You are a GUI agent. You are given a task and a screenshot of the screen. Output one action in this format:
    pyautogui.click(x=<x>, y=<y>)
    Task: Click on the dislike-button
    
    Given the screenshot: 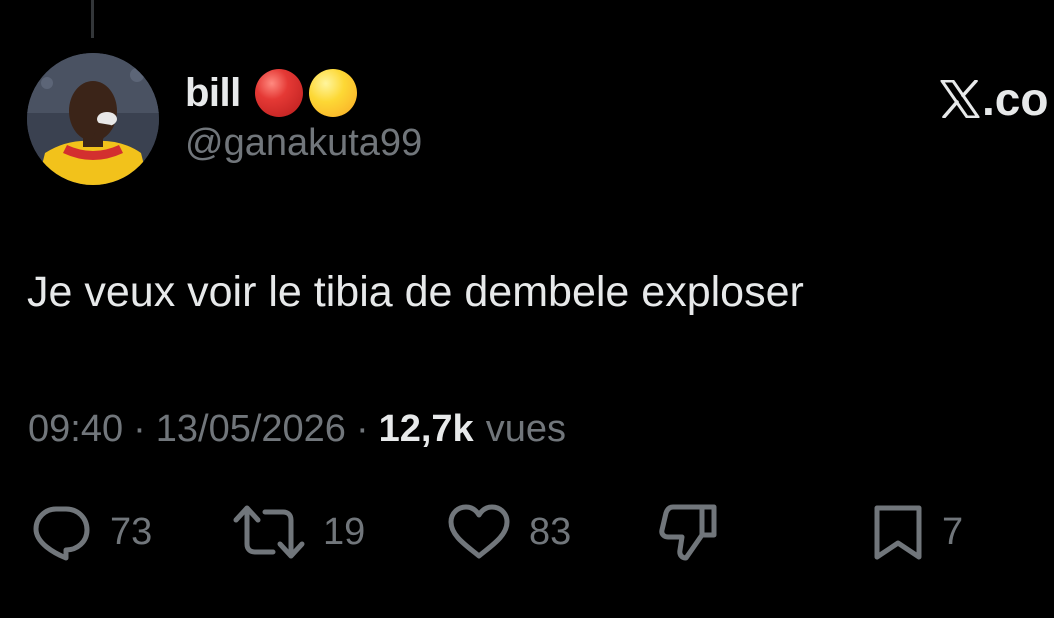 What is the action you would take?
    pyautogui.click(x=689, y=532)
    